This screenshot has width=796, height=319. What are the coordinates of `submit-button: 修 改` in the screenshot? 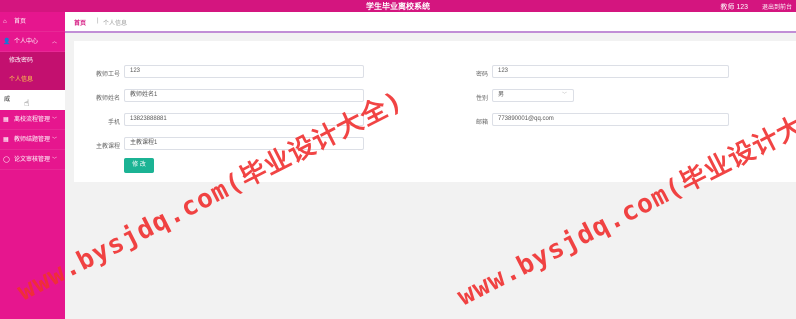 It's located at (139, 165).